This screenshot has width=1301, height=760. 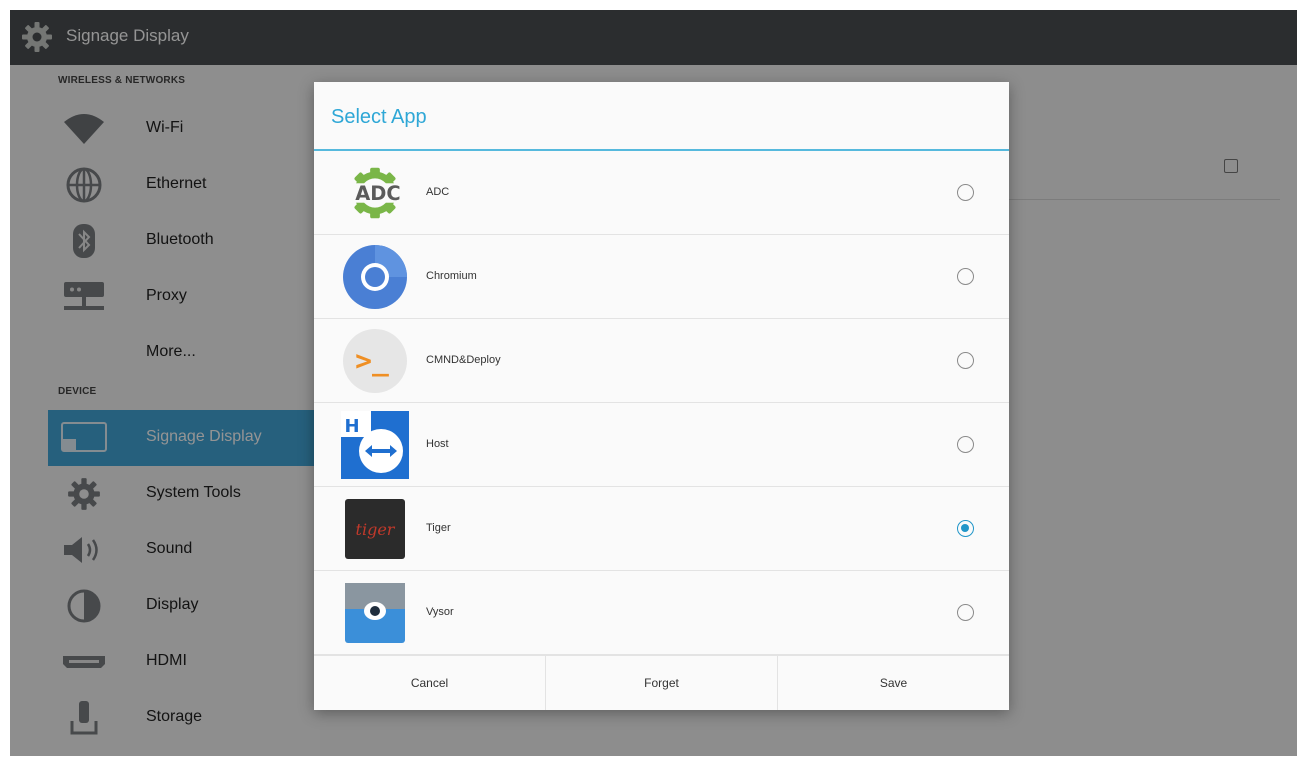 What do you see at coordinates (451, 276) in the screenshot?
I see `app-option-label: Chromium` at bounding box center [451, 276].